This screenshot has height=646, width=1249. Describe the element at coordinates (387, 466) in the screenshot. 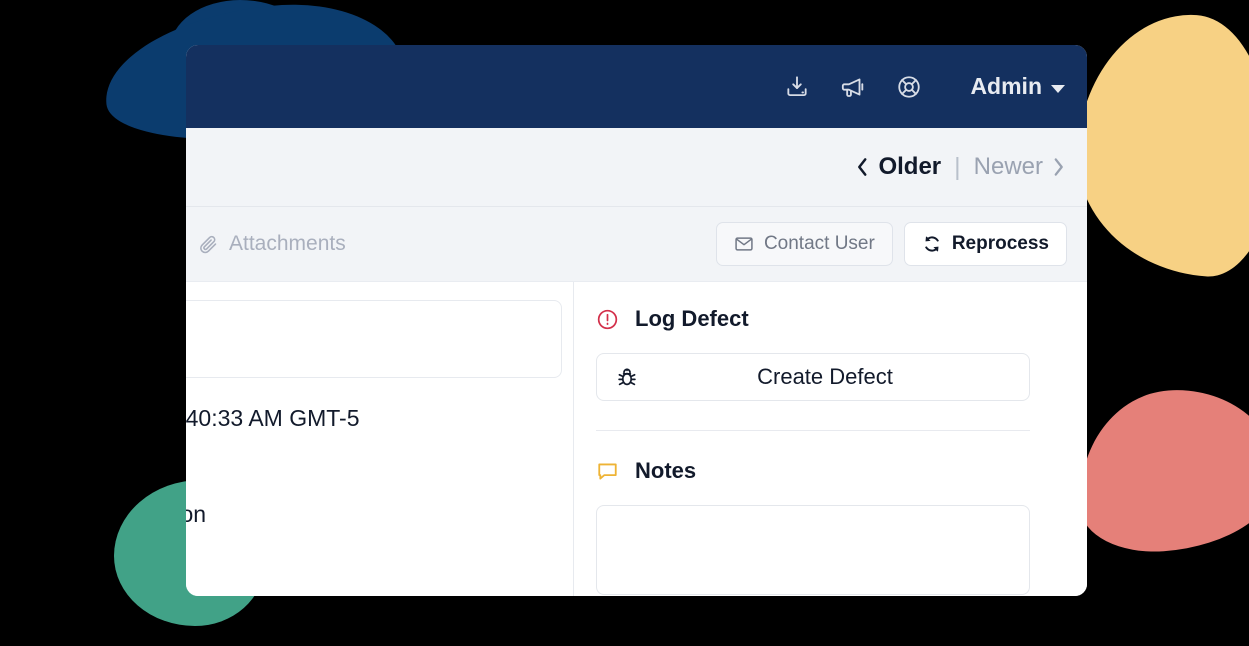

I see `detail-field-reference-id: 000005` at that location.